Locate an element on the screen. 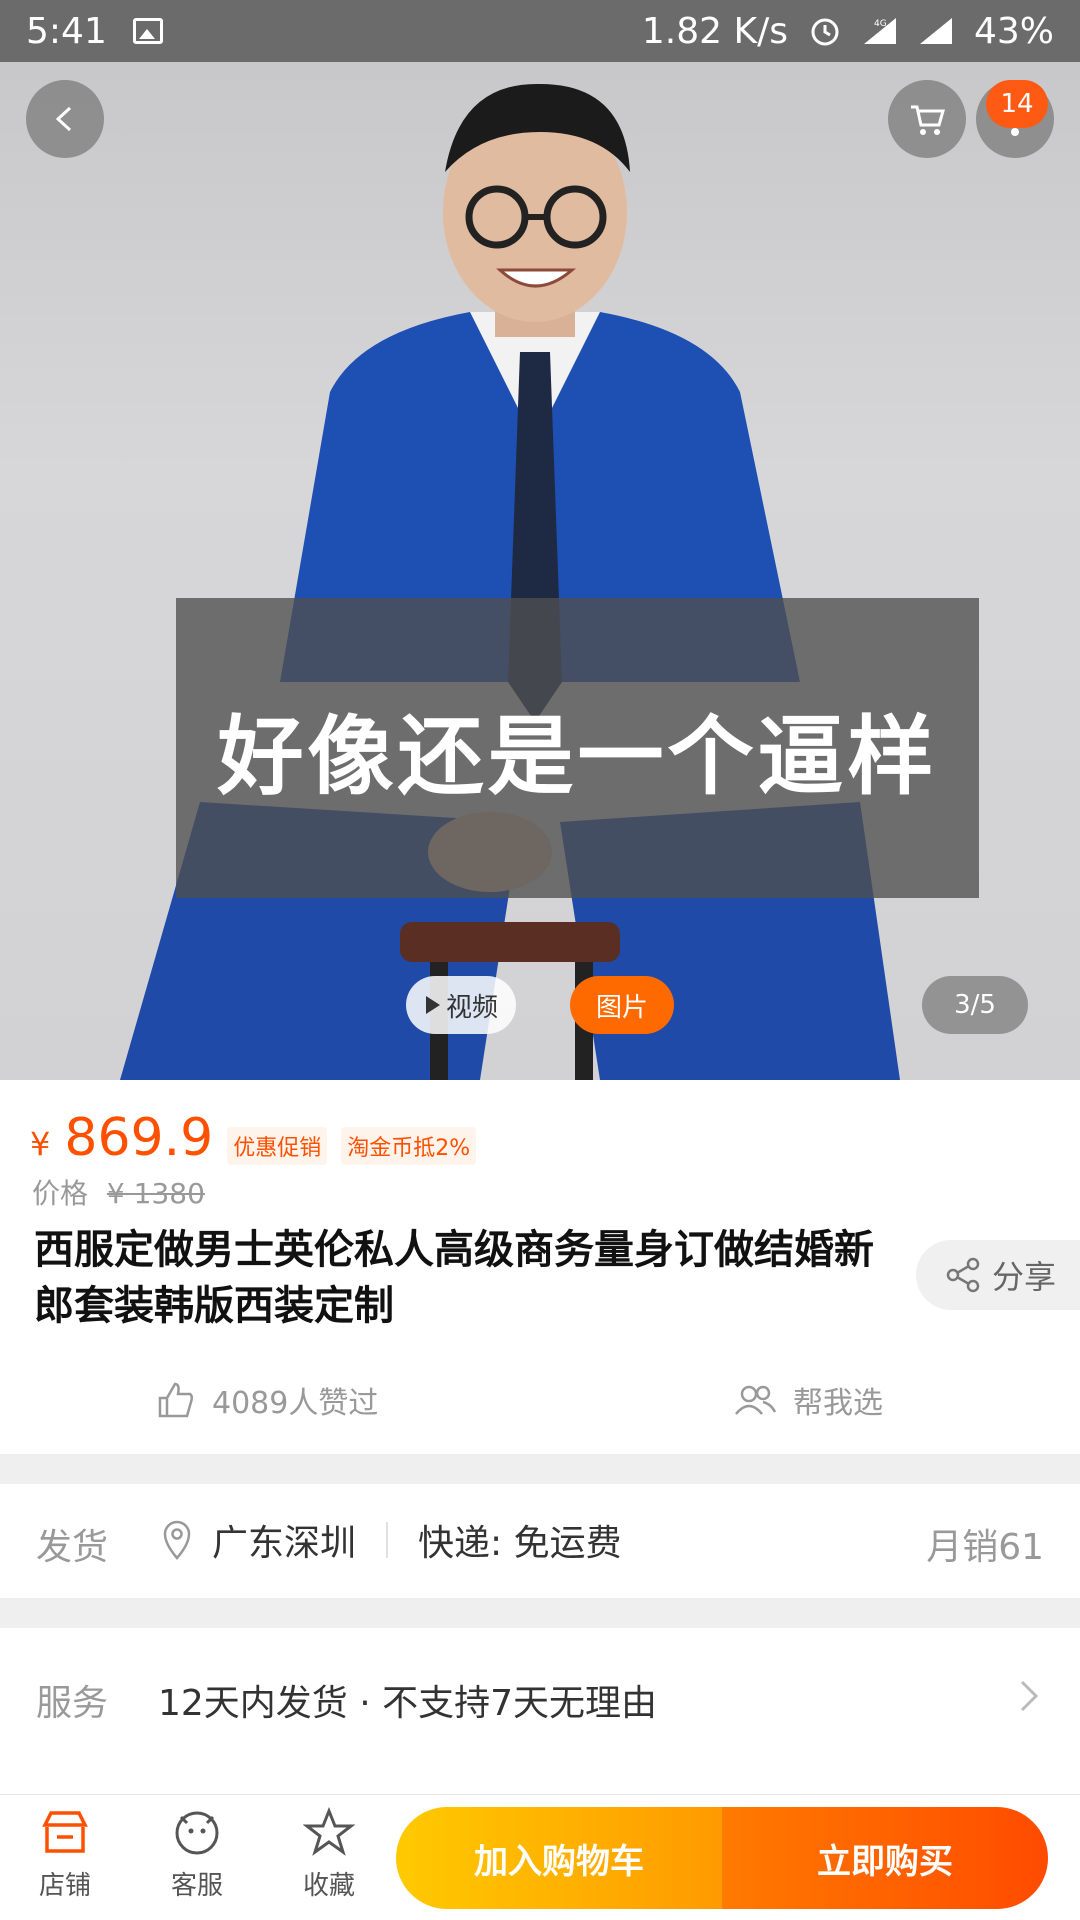  bottom-action-bar: 店铺 客服 收藏 加入购物车 立即购买 is located at coordinates (540, 1857).